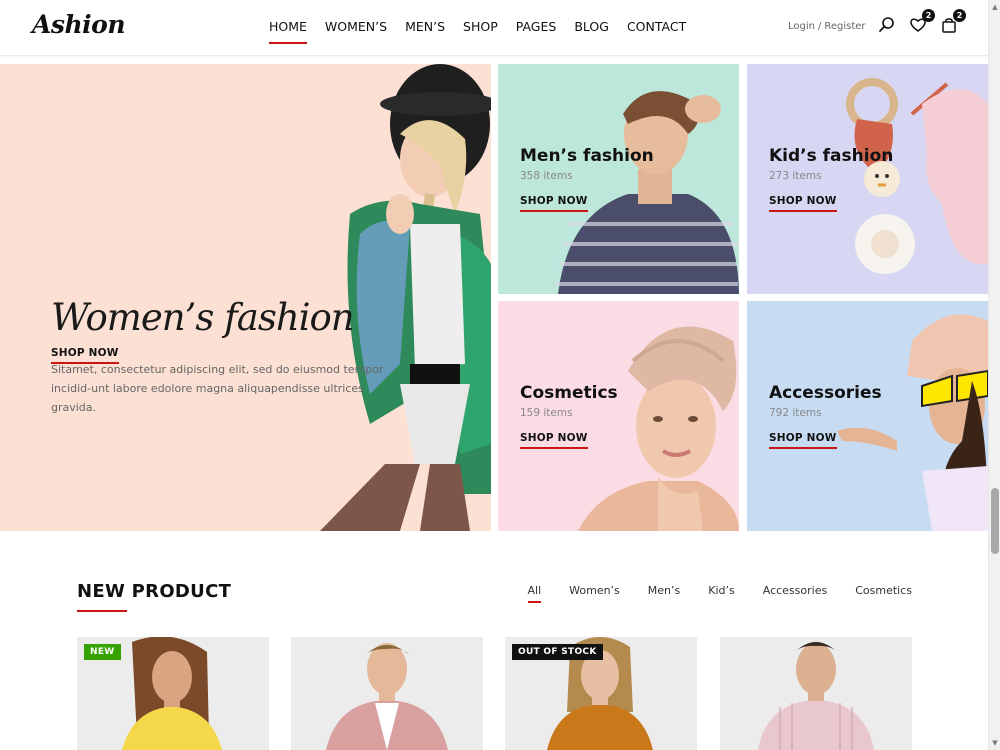 The height and width of the screenshot is (750, 1000). What do you see at coordinates (795, 413) in the screenshot?
I see `accessories-item-count: 792 items` at bounding box center [795, 413].